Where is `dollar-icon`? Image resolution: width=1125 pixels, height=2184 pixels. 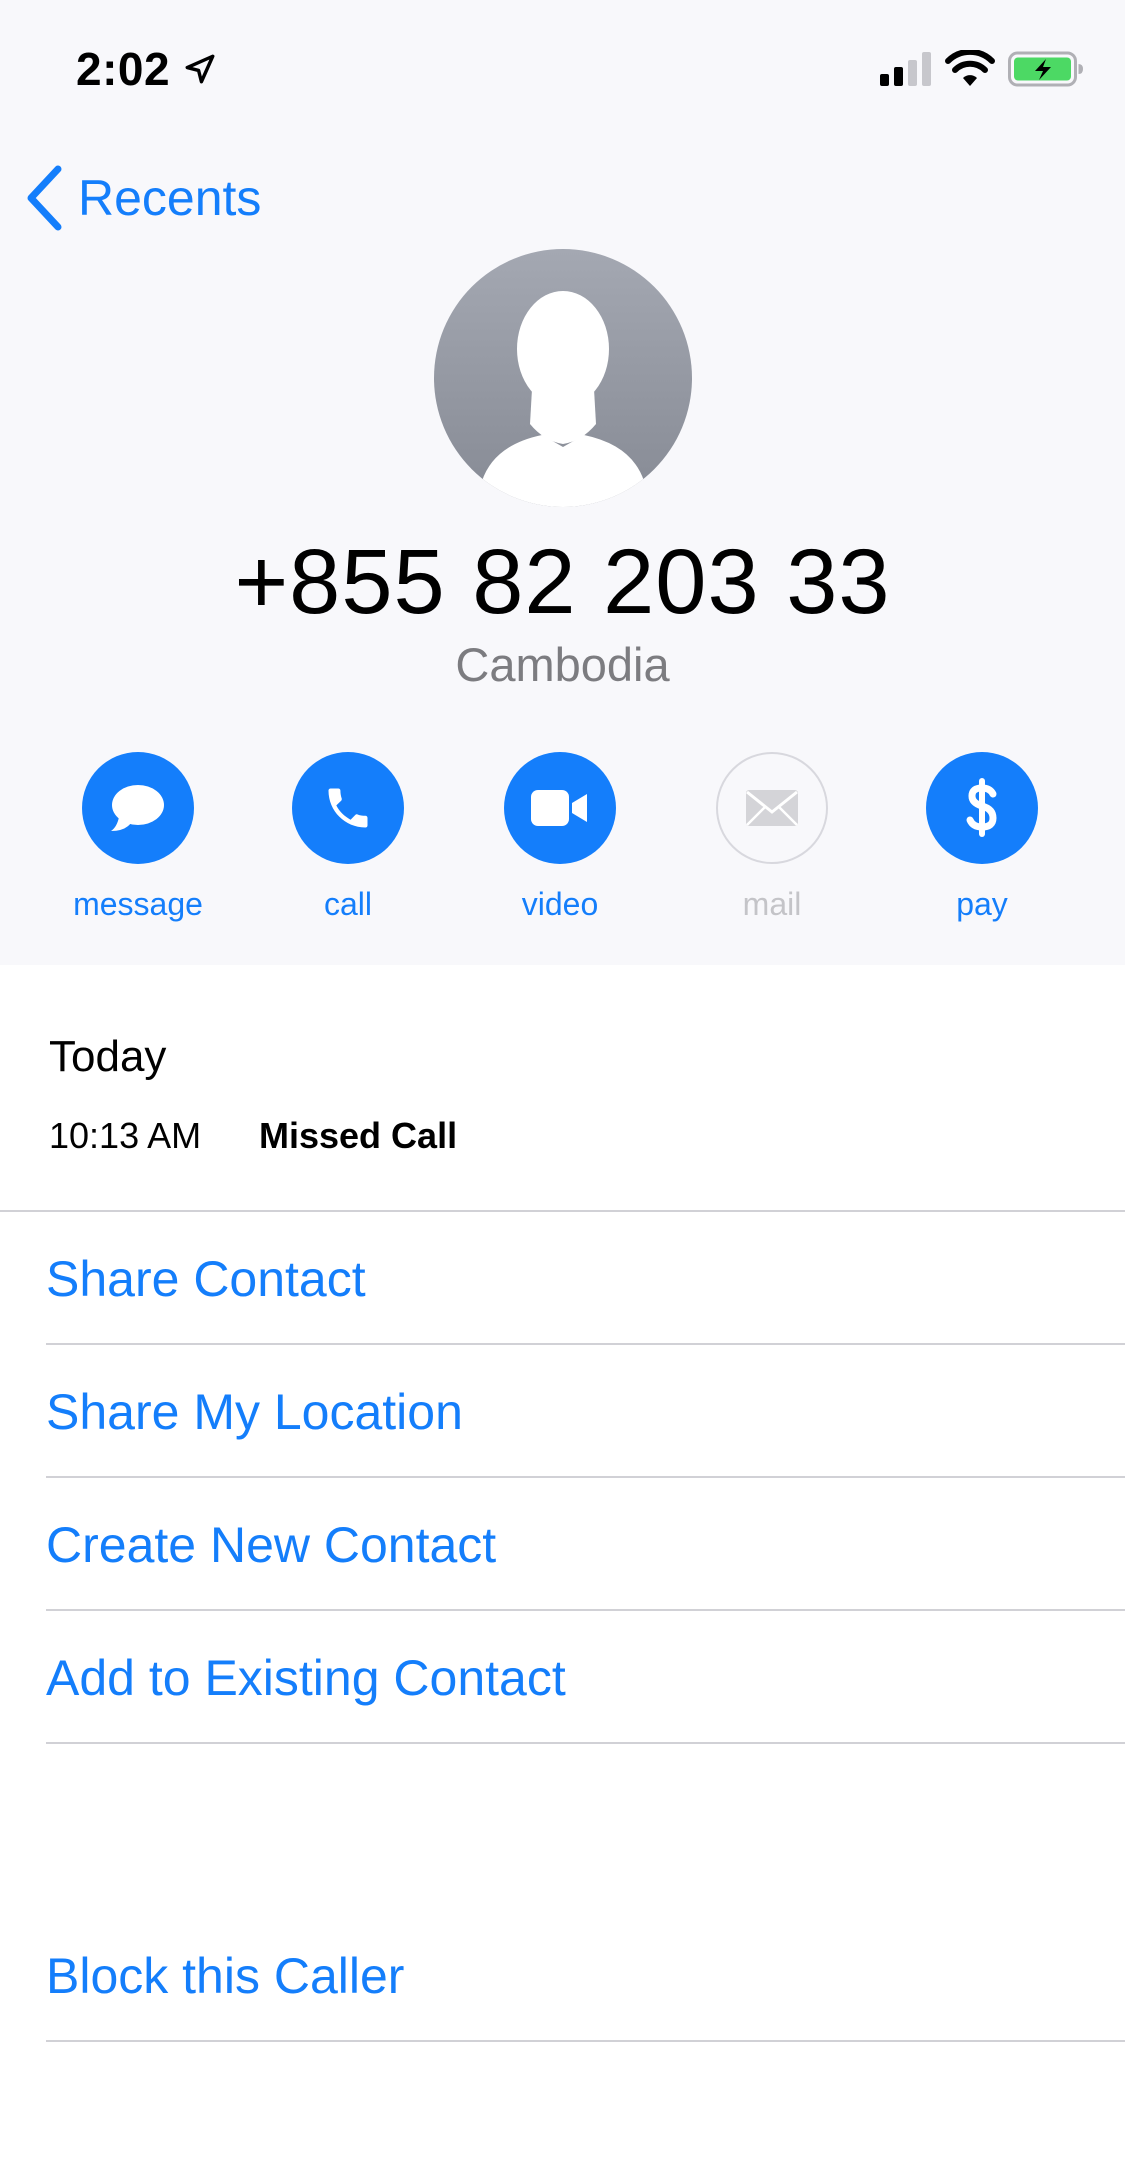 dollar-icon is located at coordinates (981, 807).